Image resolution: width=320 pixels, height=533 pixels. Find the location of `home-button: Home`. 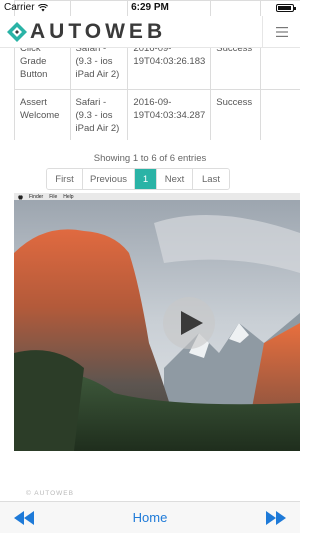

home-button: Home is located at coordinates (150, 517).